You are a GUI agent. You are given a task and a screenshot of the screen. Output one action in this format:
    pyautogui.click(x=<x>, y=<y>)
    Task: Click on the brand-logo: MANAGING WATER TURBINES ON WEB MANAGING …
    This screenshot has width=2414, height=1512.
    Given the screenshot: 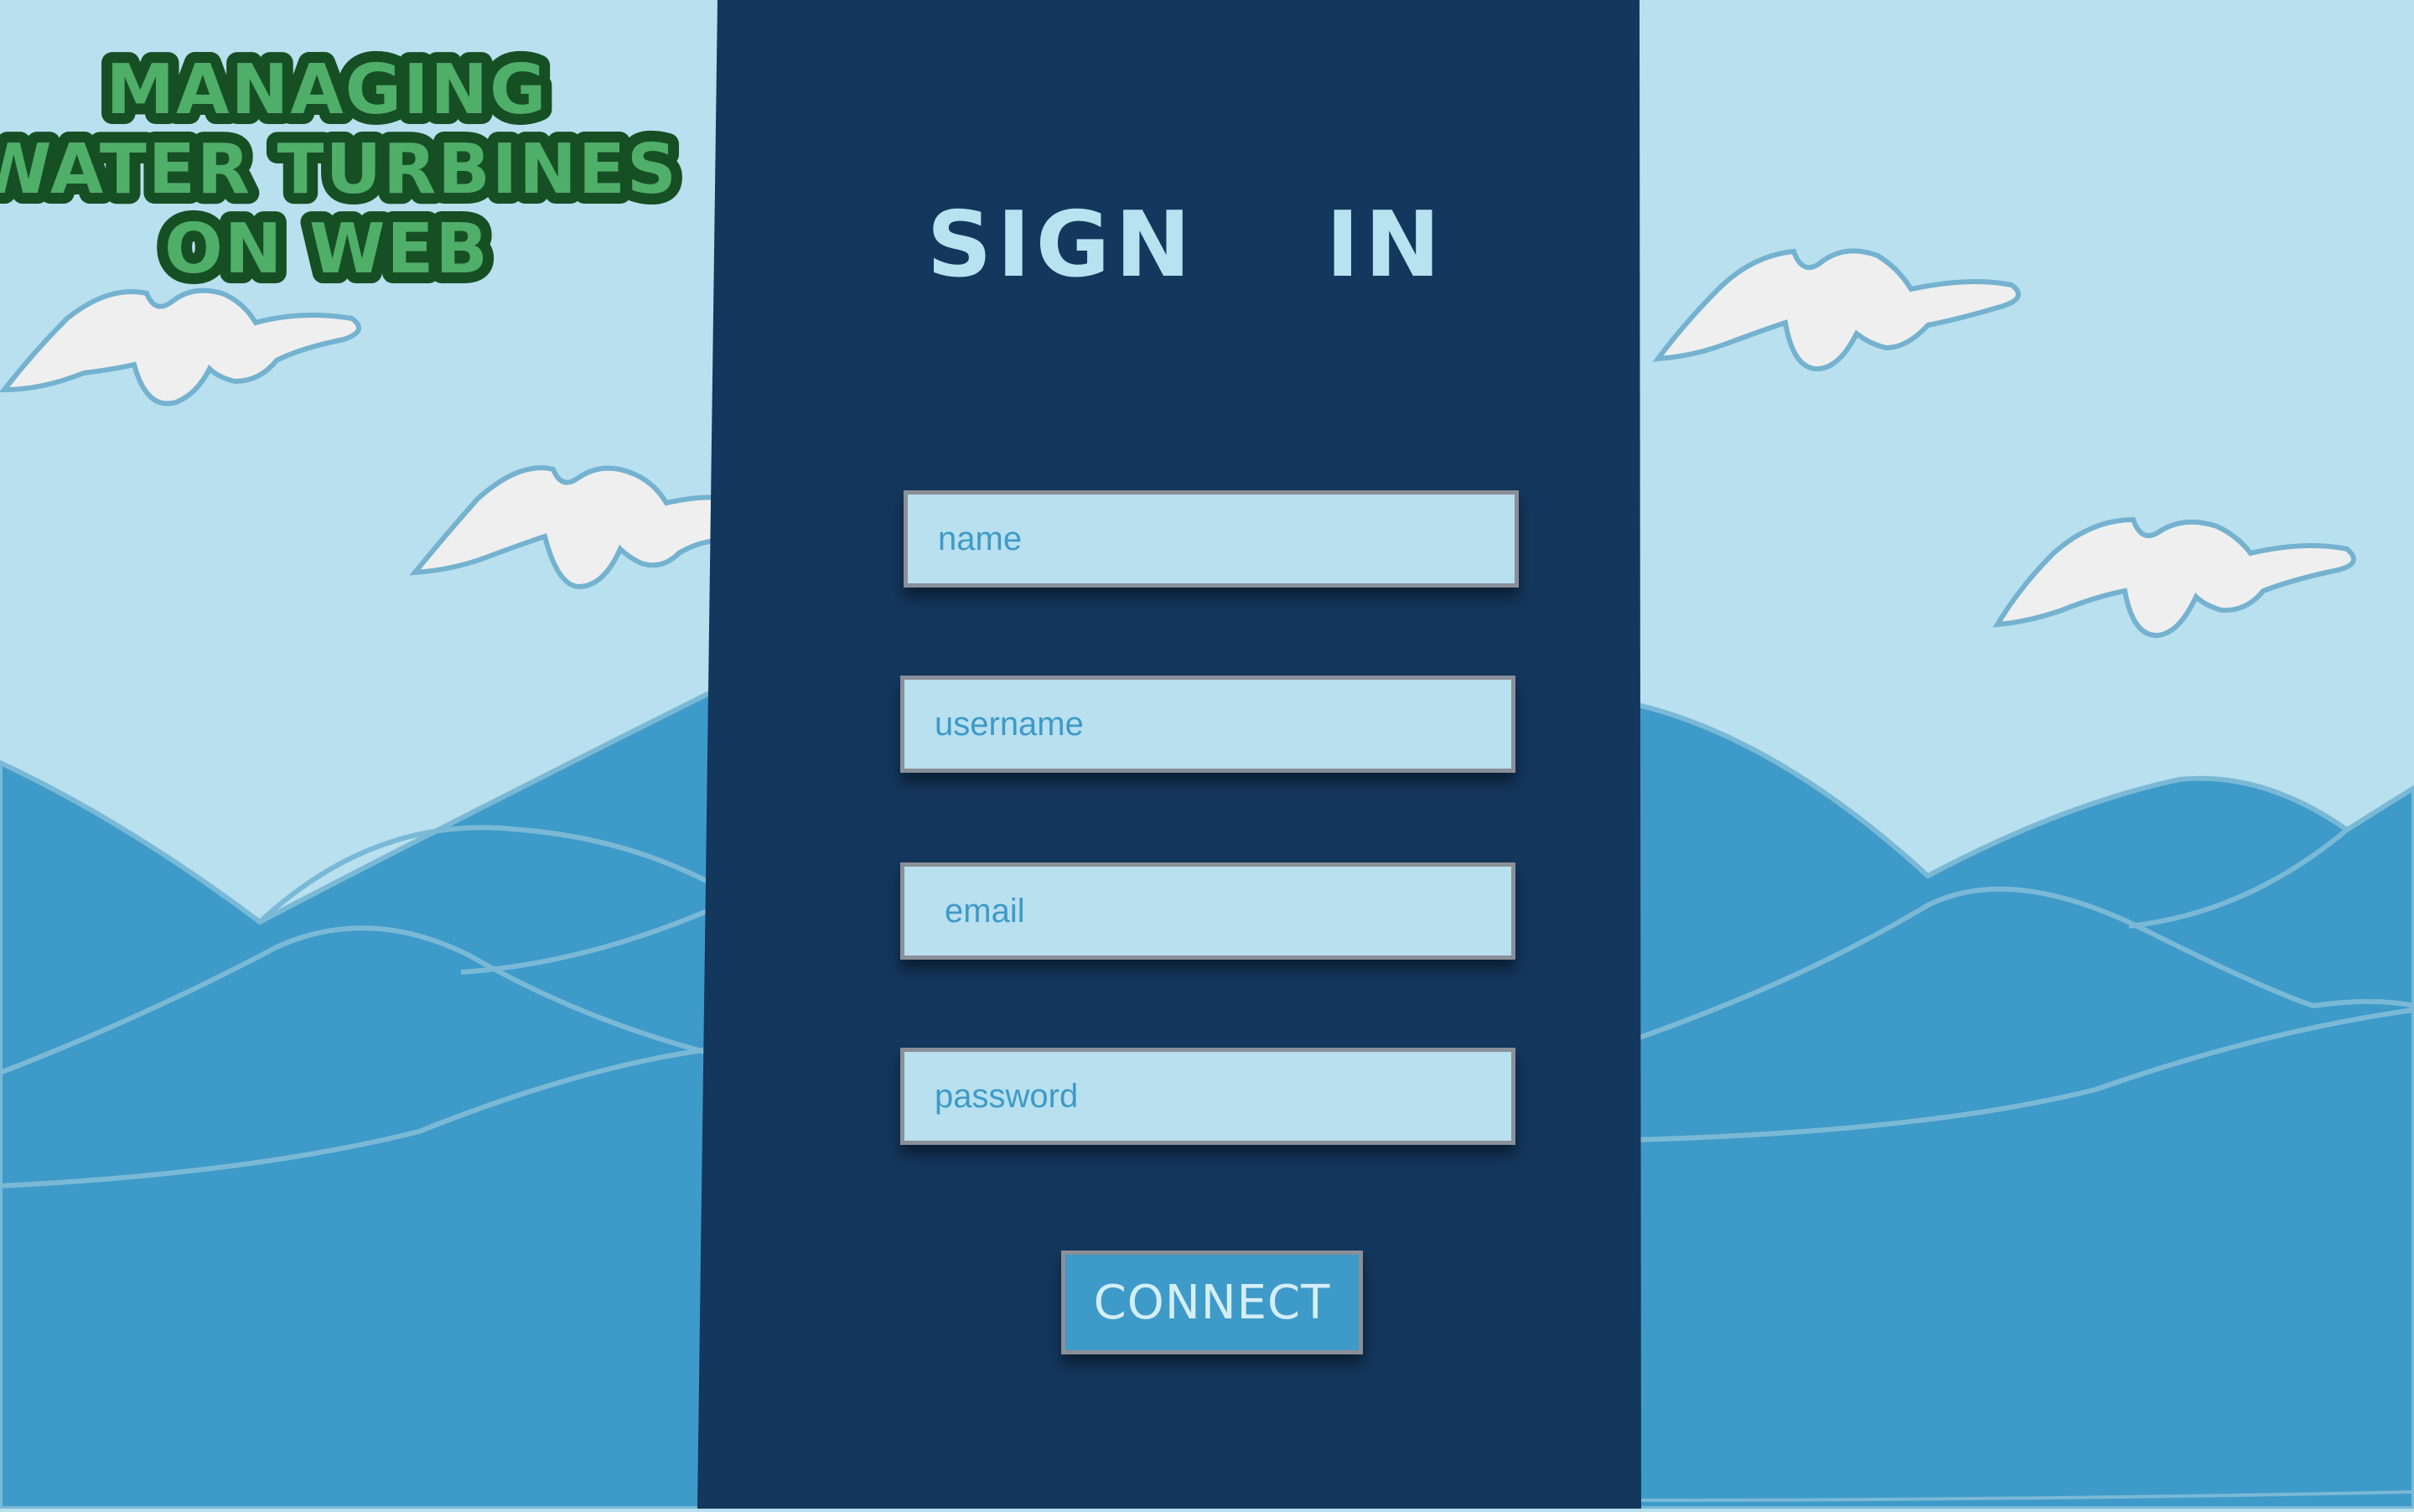 What is the action you would take?
    pyautogui.click(x=344, y=167)
    